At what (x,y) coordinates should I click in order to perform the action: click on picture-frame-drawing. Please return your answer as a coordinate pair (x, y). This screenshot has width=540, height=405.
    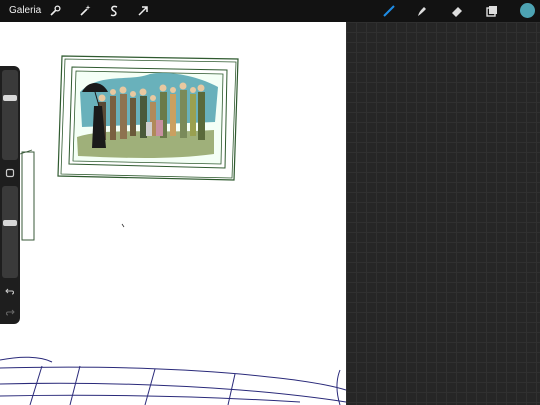
    Looking at the image, I should click on (148, 118).